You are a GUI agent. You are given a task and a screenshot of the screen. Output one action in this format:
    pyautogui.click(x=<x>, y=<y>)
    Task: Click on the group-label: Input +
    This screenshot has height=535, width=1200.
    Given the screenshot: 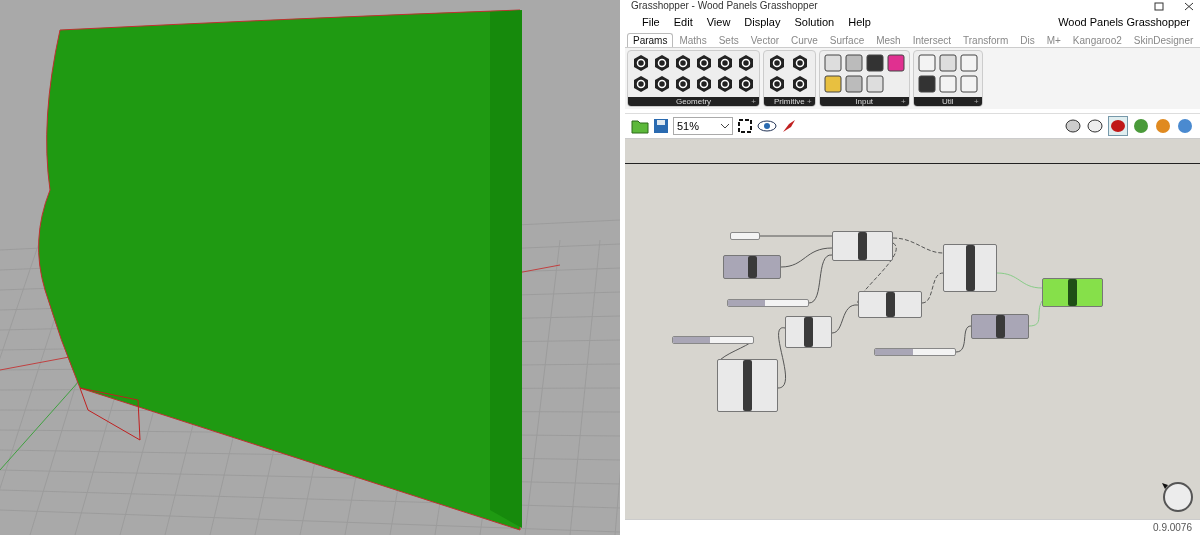 What is the action you would take?
    pyautogui.click(x=864, y=101)
    